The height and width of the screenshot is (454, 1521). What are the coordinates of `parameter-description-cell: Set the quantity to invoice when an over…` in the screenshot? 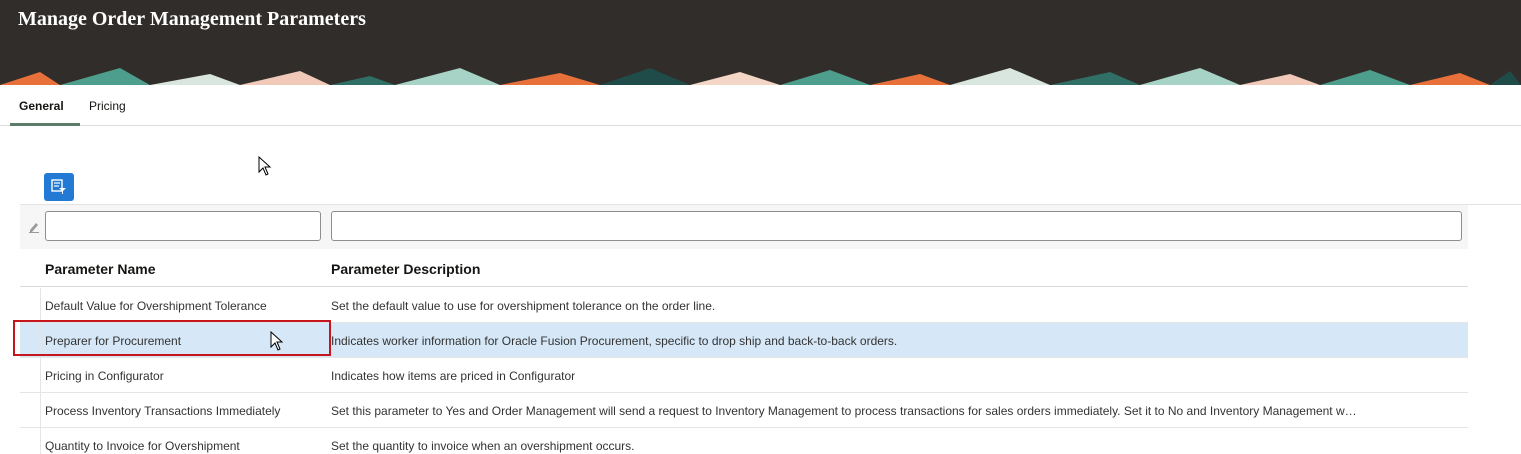 It's located at (483, 446).